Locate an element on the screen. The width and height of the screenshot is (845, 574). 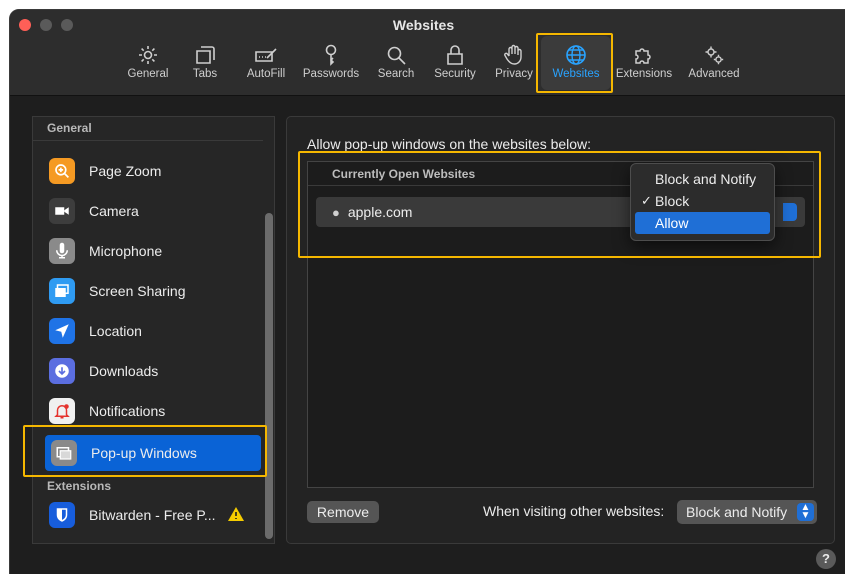
checkmark-icon: ✓ is located at coordinates (646, 200).